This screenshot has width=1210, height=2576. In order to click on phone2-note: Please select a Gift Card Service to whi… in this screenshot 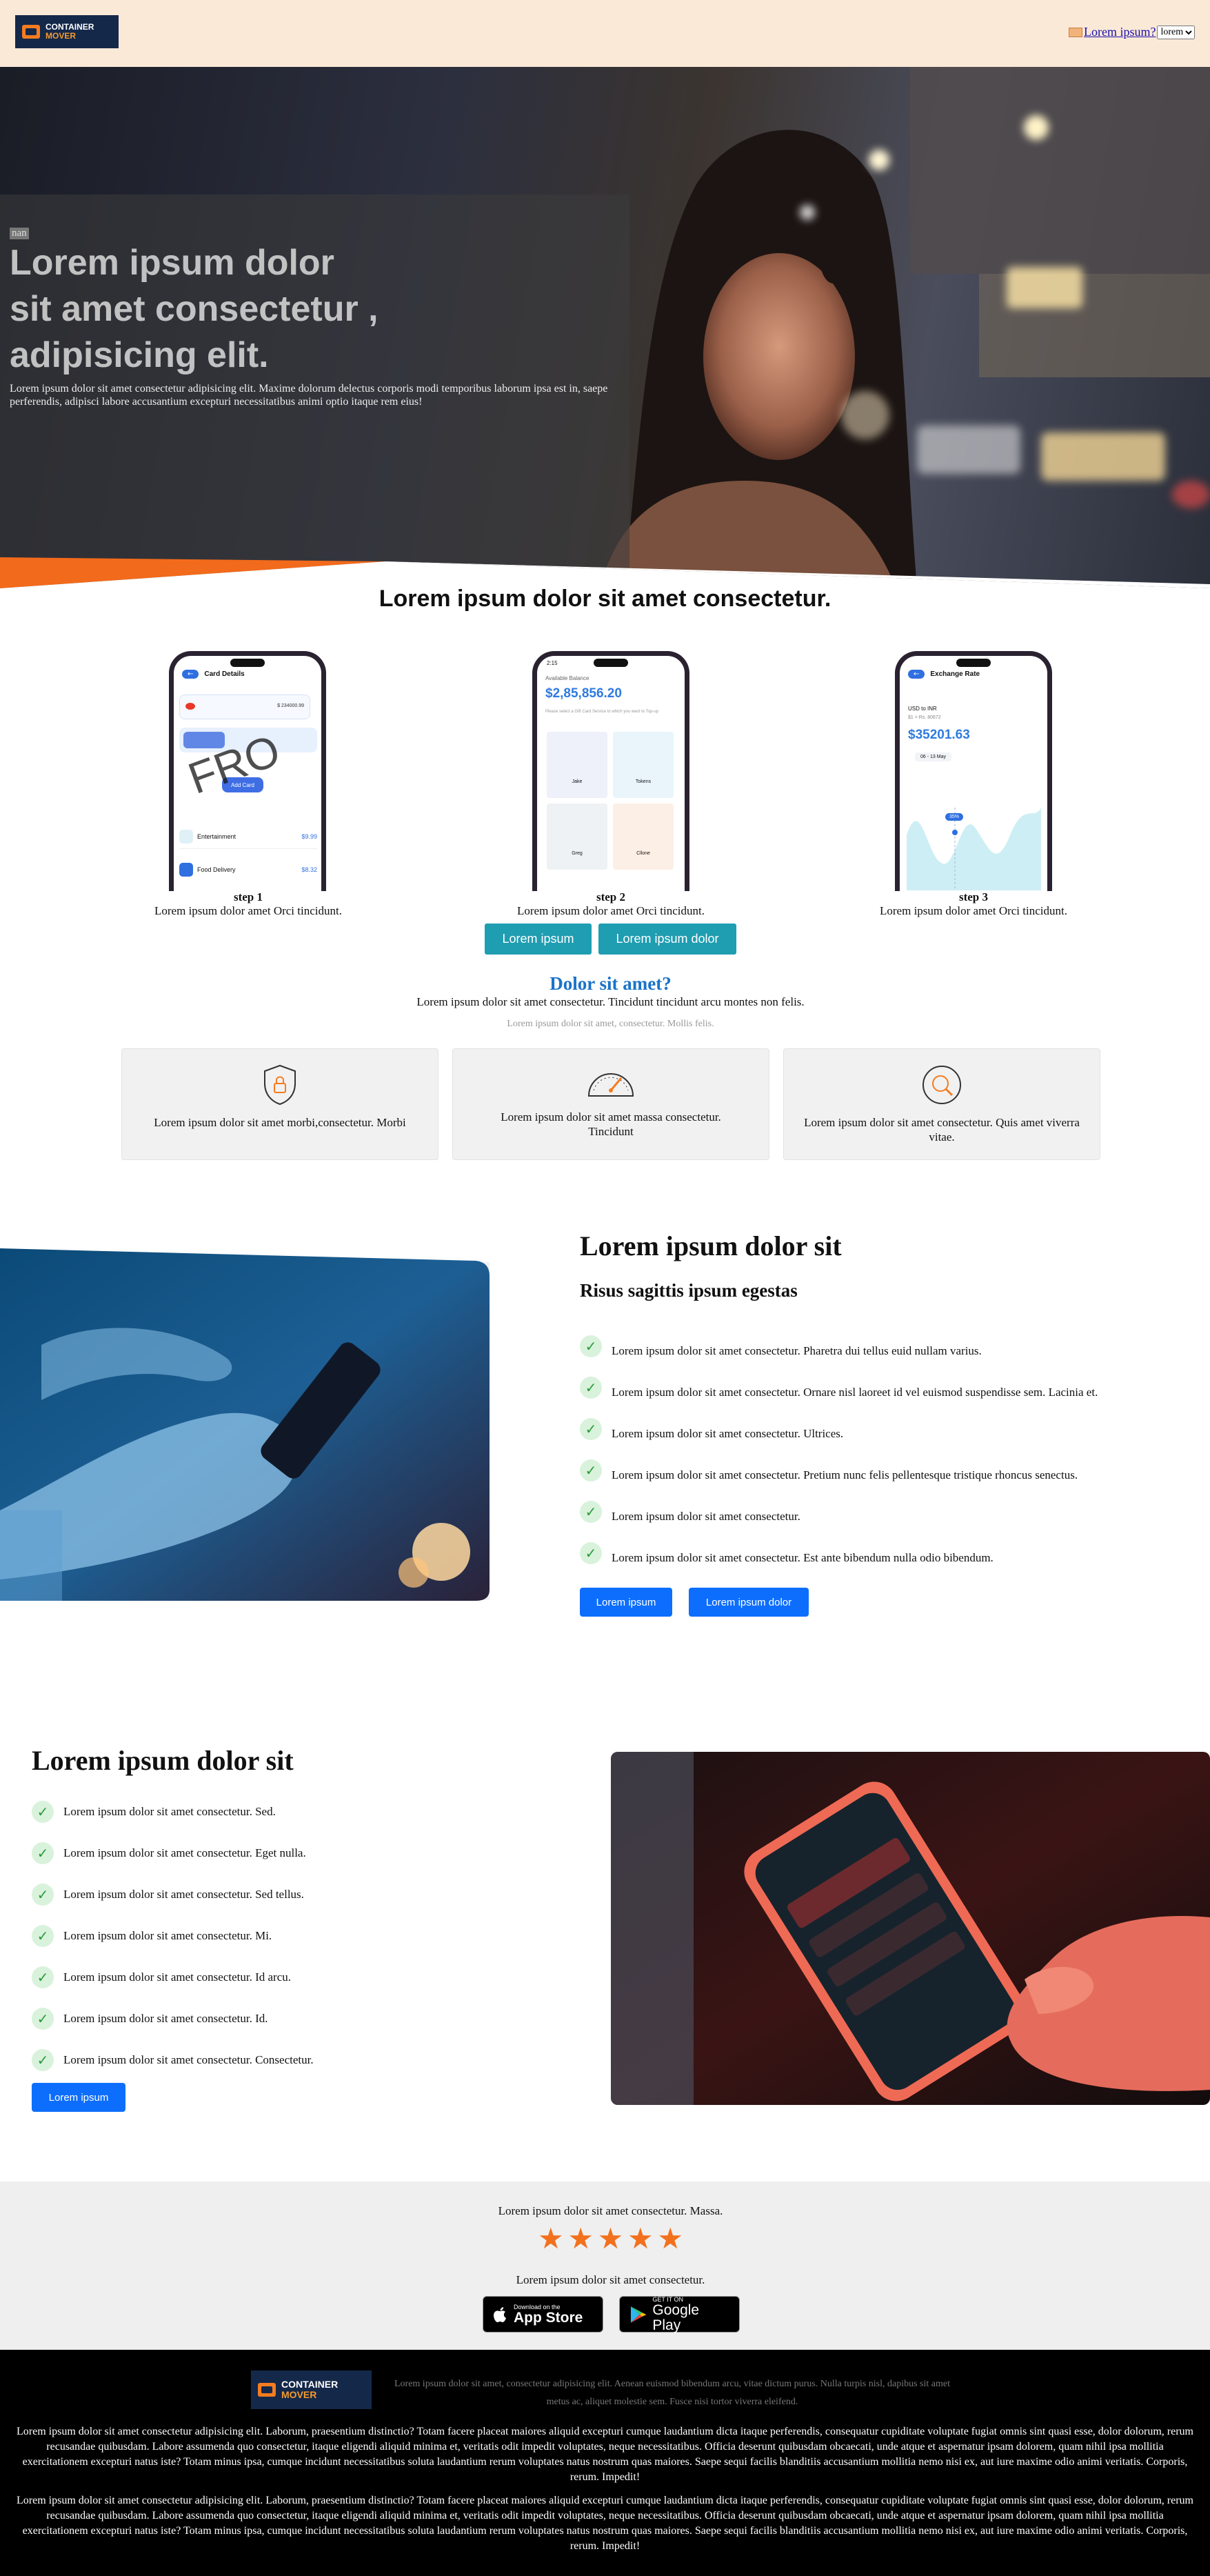, I will do `click(601, 712)`.